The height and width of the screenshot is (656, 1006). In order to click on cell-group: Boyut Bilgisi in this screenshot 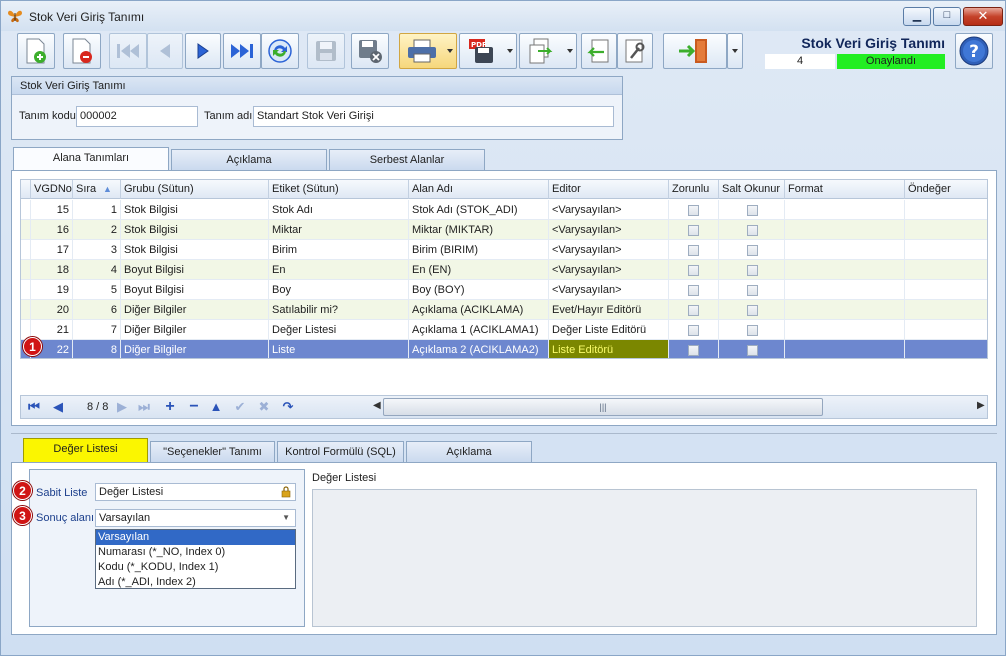, I will do `click(195, 270)`.